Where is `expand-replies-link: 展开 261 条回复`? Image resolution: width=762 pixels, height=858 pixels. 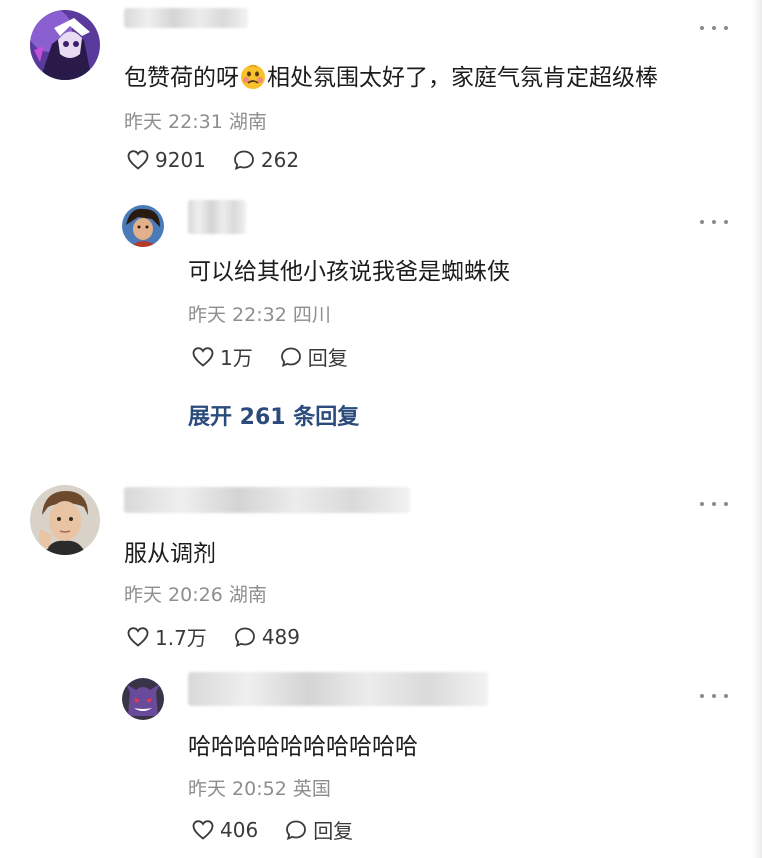
expand-replies-link: 展开 261 条回复 is located at coordinates (273, 415).